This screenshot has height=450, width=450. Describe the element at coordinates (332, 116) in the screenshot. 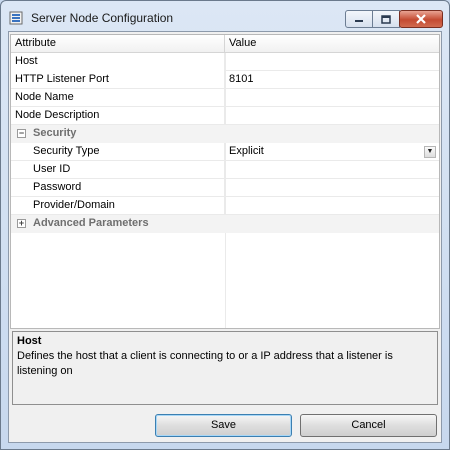

I see `node-description-input` at that location.